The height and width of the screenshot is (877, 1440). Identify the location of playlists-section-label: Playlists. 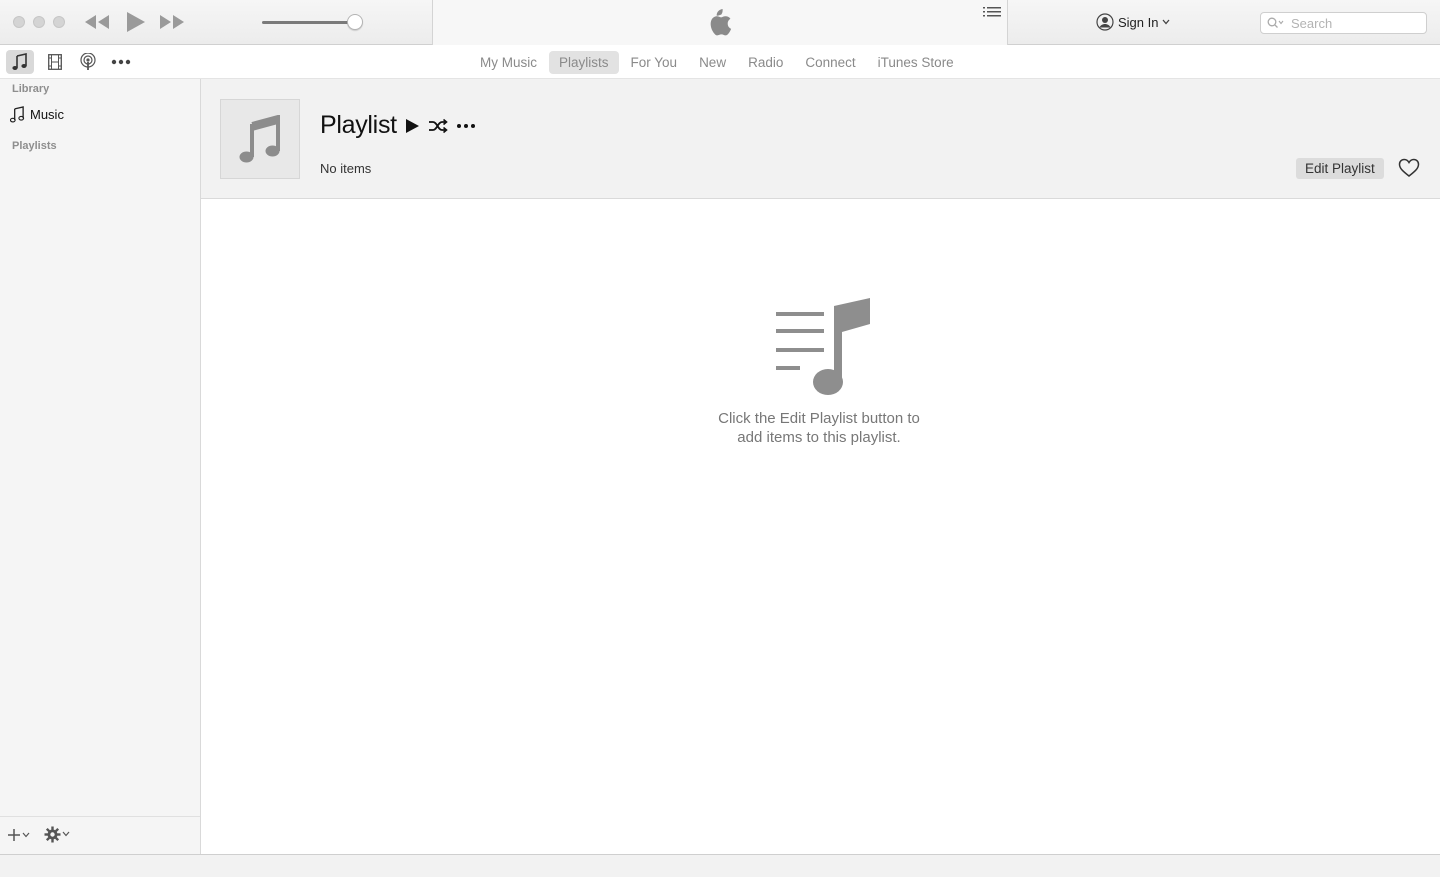
(34, 146).